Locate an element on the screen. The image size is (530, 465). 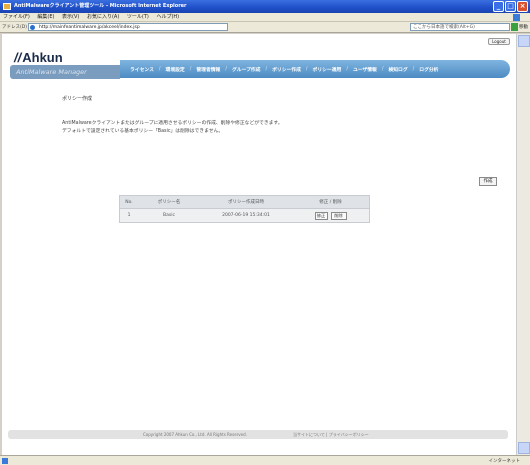
menu-file: ファイル(F) is located at coordinates (16, 17).